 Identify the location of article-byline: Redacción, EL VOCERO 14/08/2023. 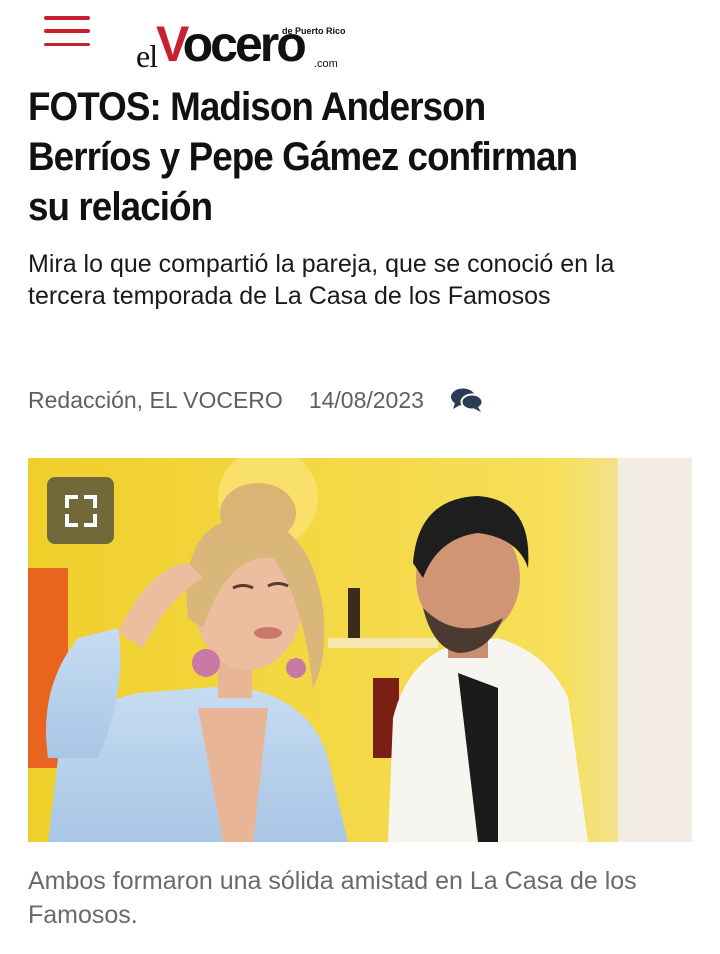
(256, 400).